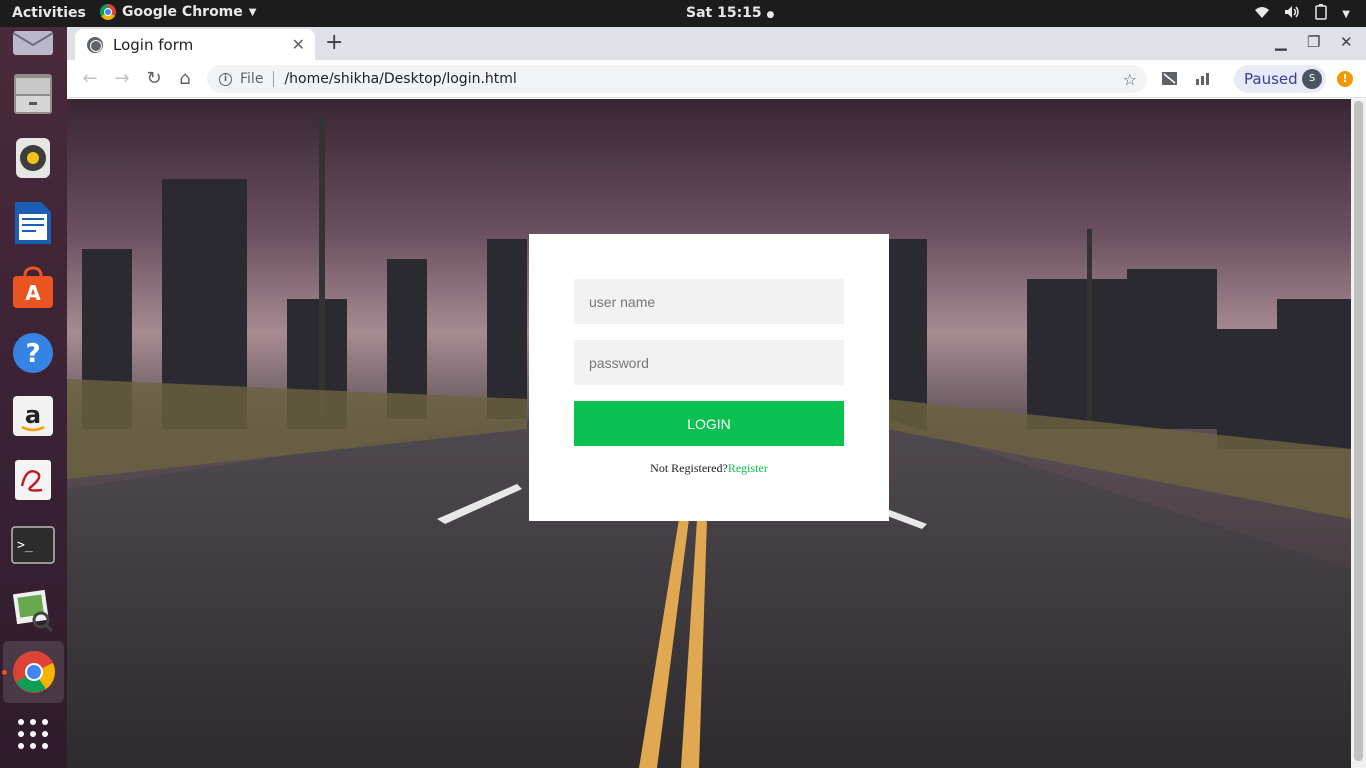 Image resolution: width=1366 pixels, height=768 pixels. What do you see at coordinates (33, 42) in the screenshot?
I see `mail-icon` at bounding box center [33, 42].